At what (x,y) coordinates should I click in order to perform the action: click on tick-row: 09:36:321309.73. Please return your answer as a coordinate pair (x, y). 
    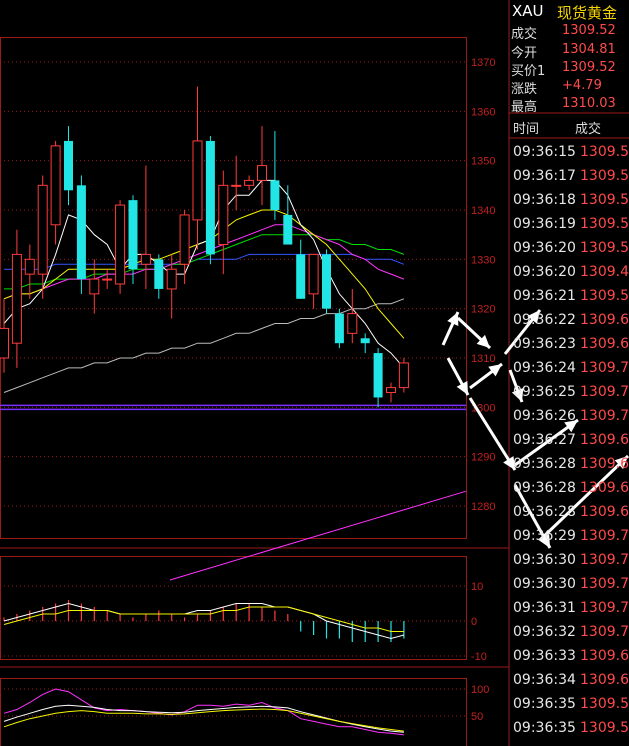
    Looking at the image, I should click on (569, 633).